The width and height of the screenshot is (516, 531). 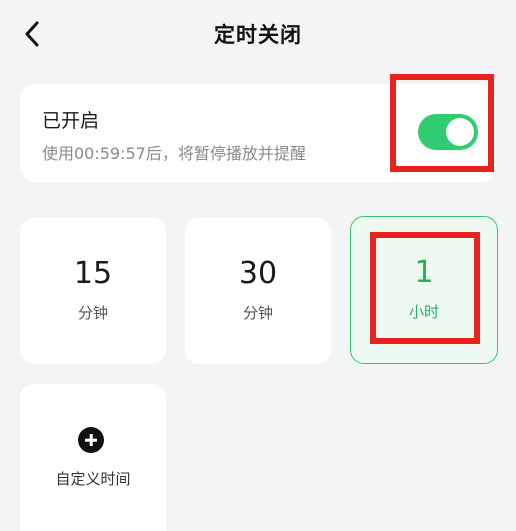 I want to click on option-15-minutes: 15 分钟, so click(x=93, y=291).